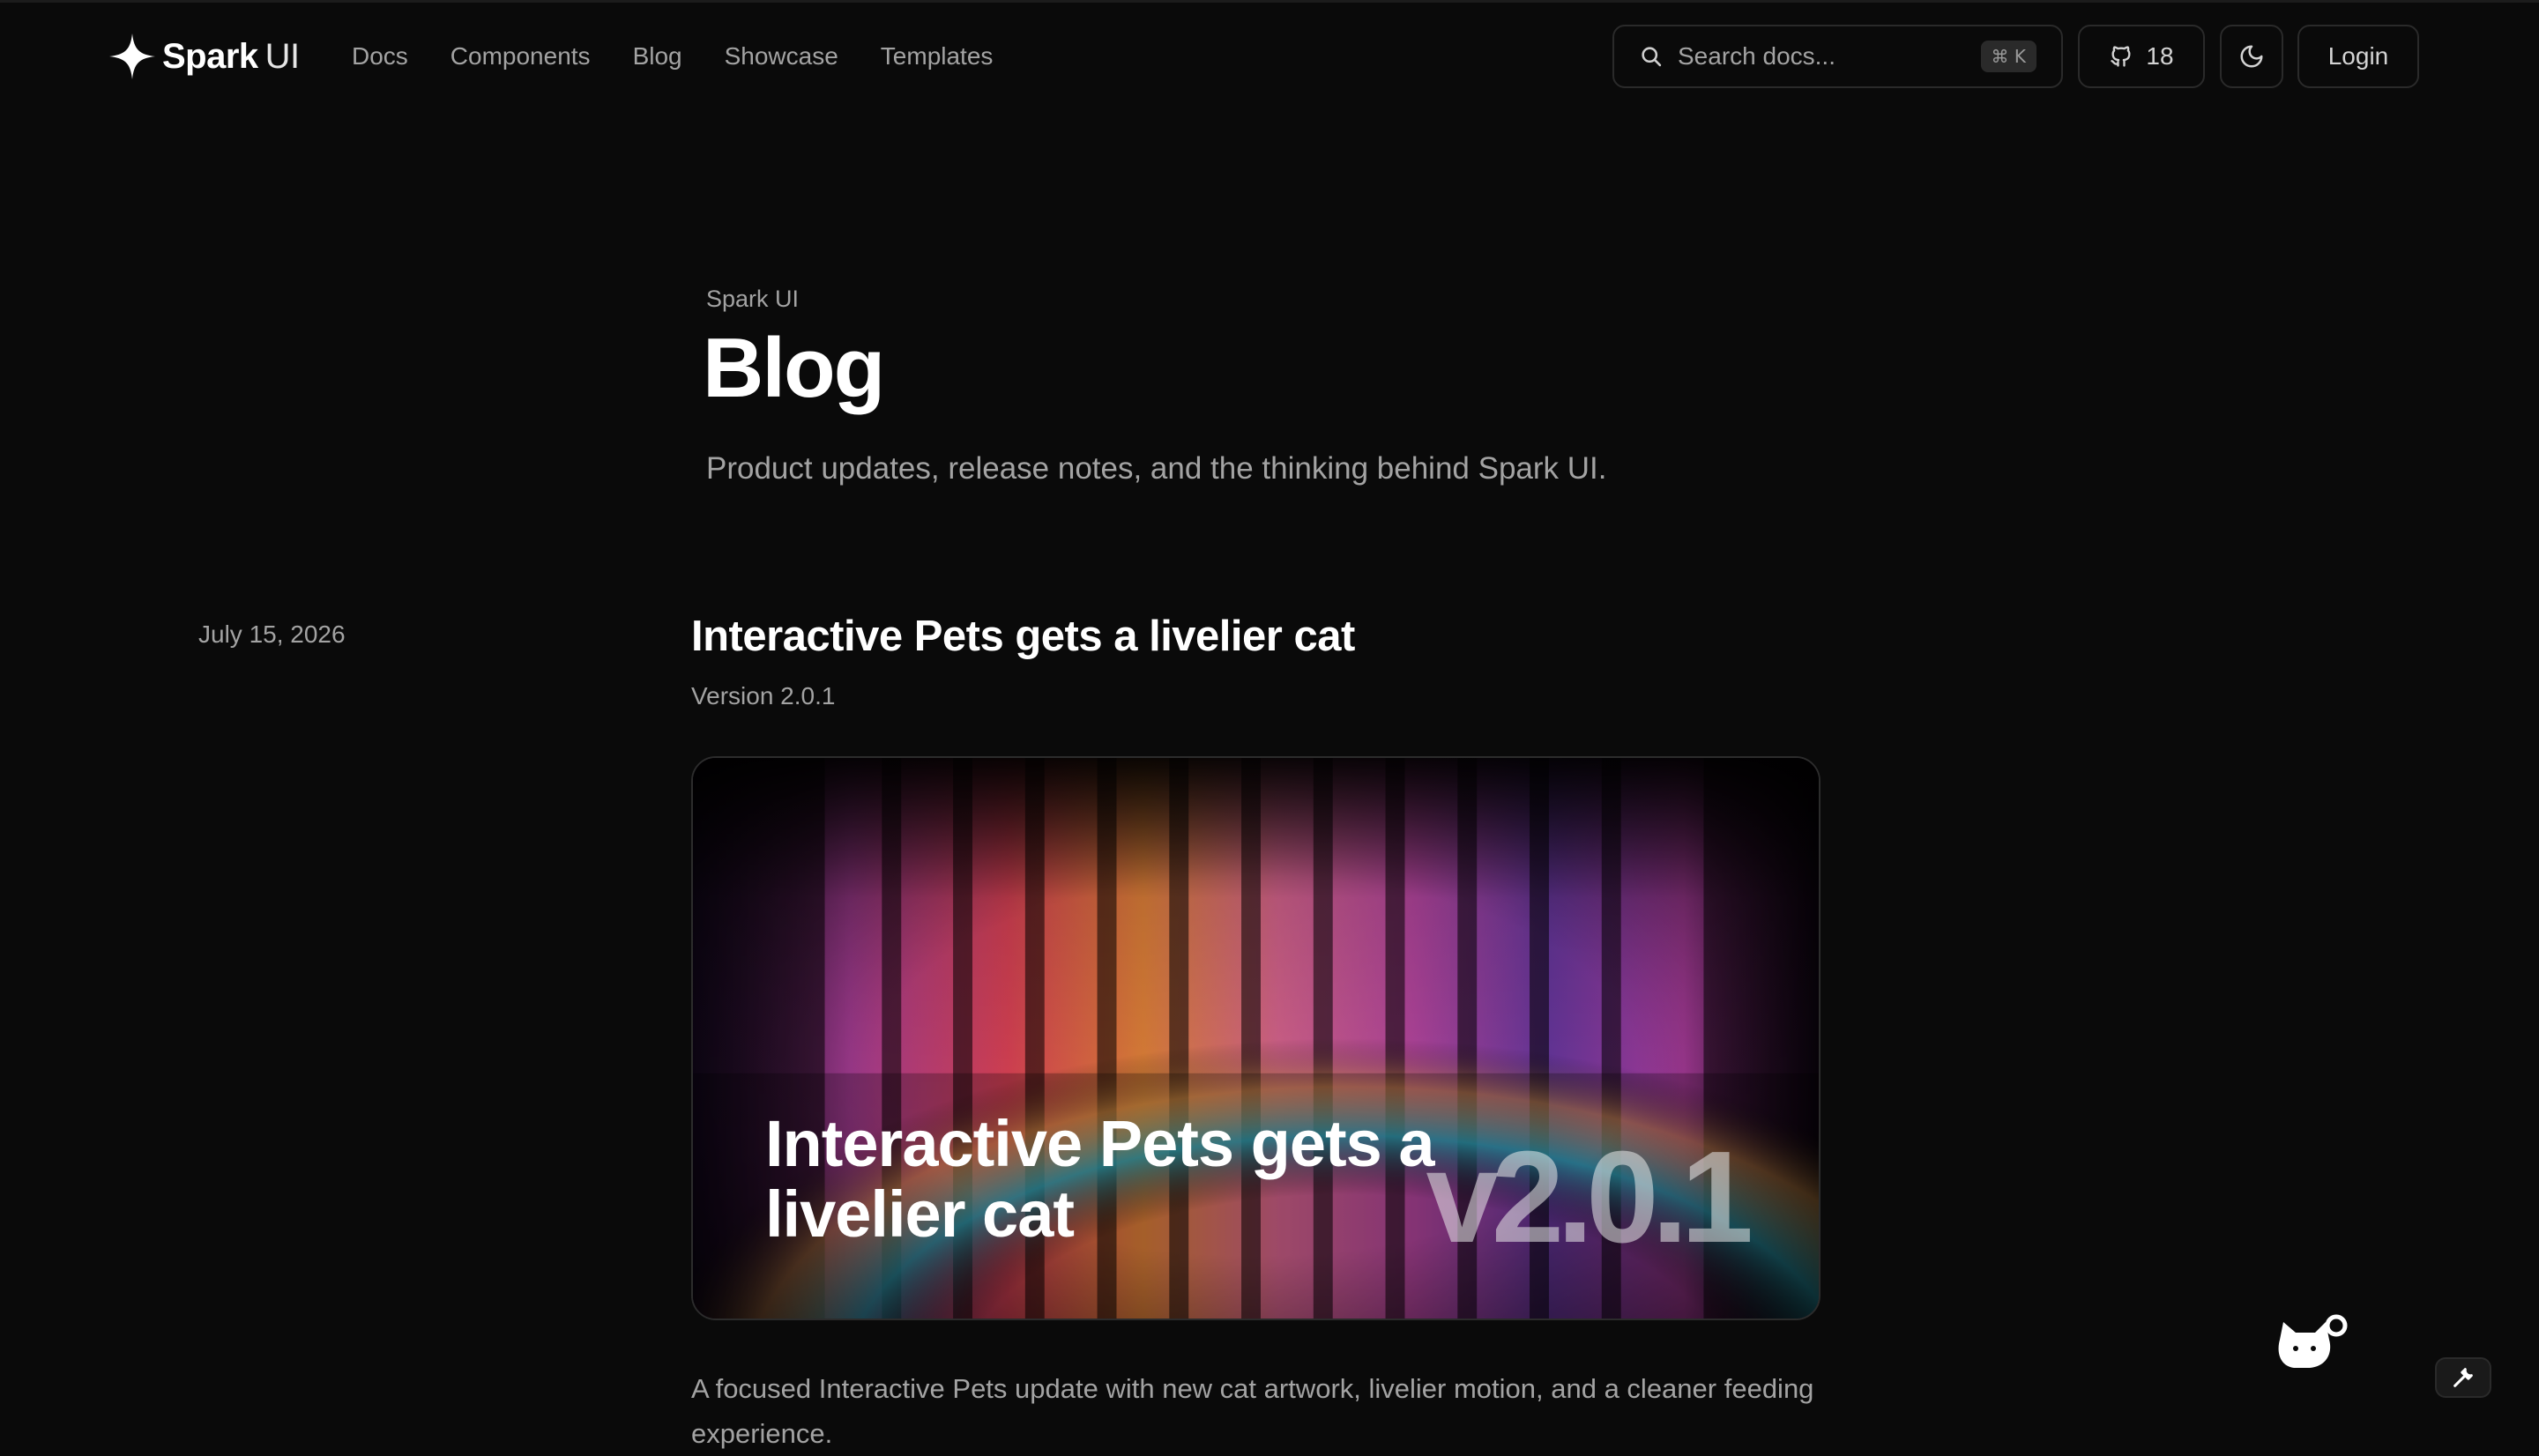 The height and width of the screenshot is (1456, 2539). I want to click on devtools-button, so click(2463, 1377).